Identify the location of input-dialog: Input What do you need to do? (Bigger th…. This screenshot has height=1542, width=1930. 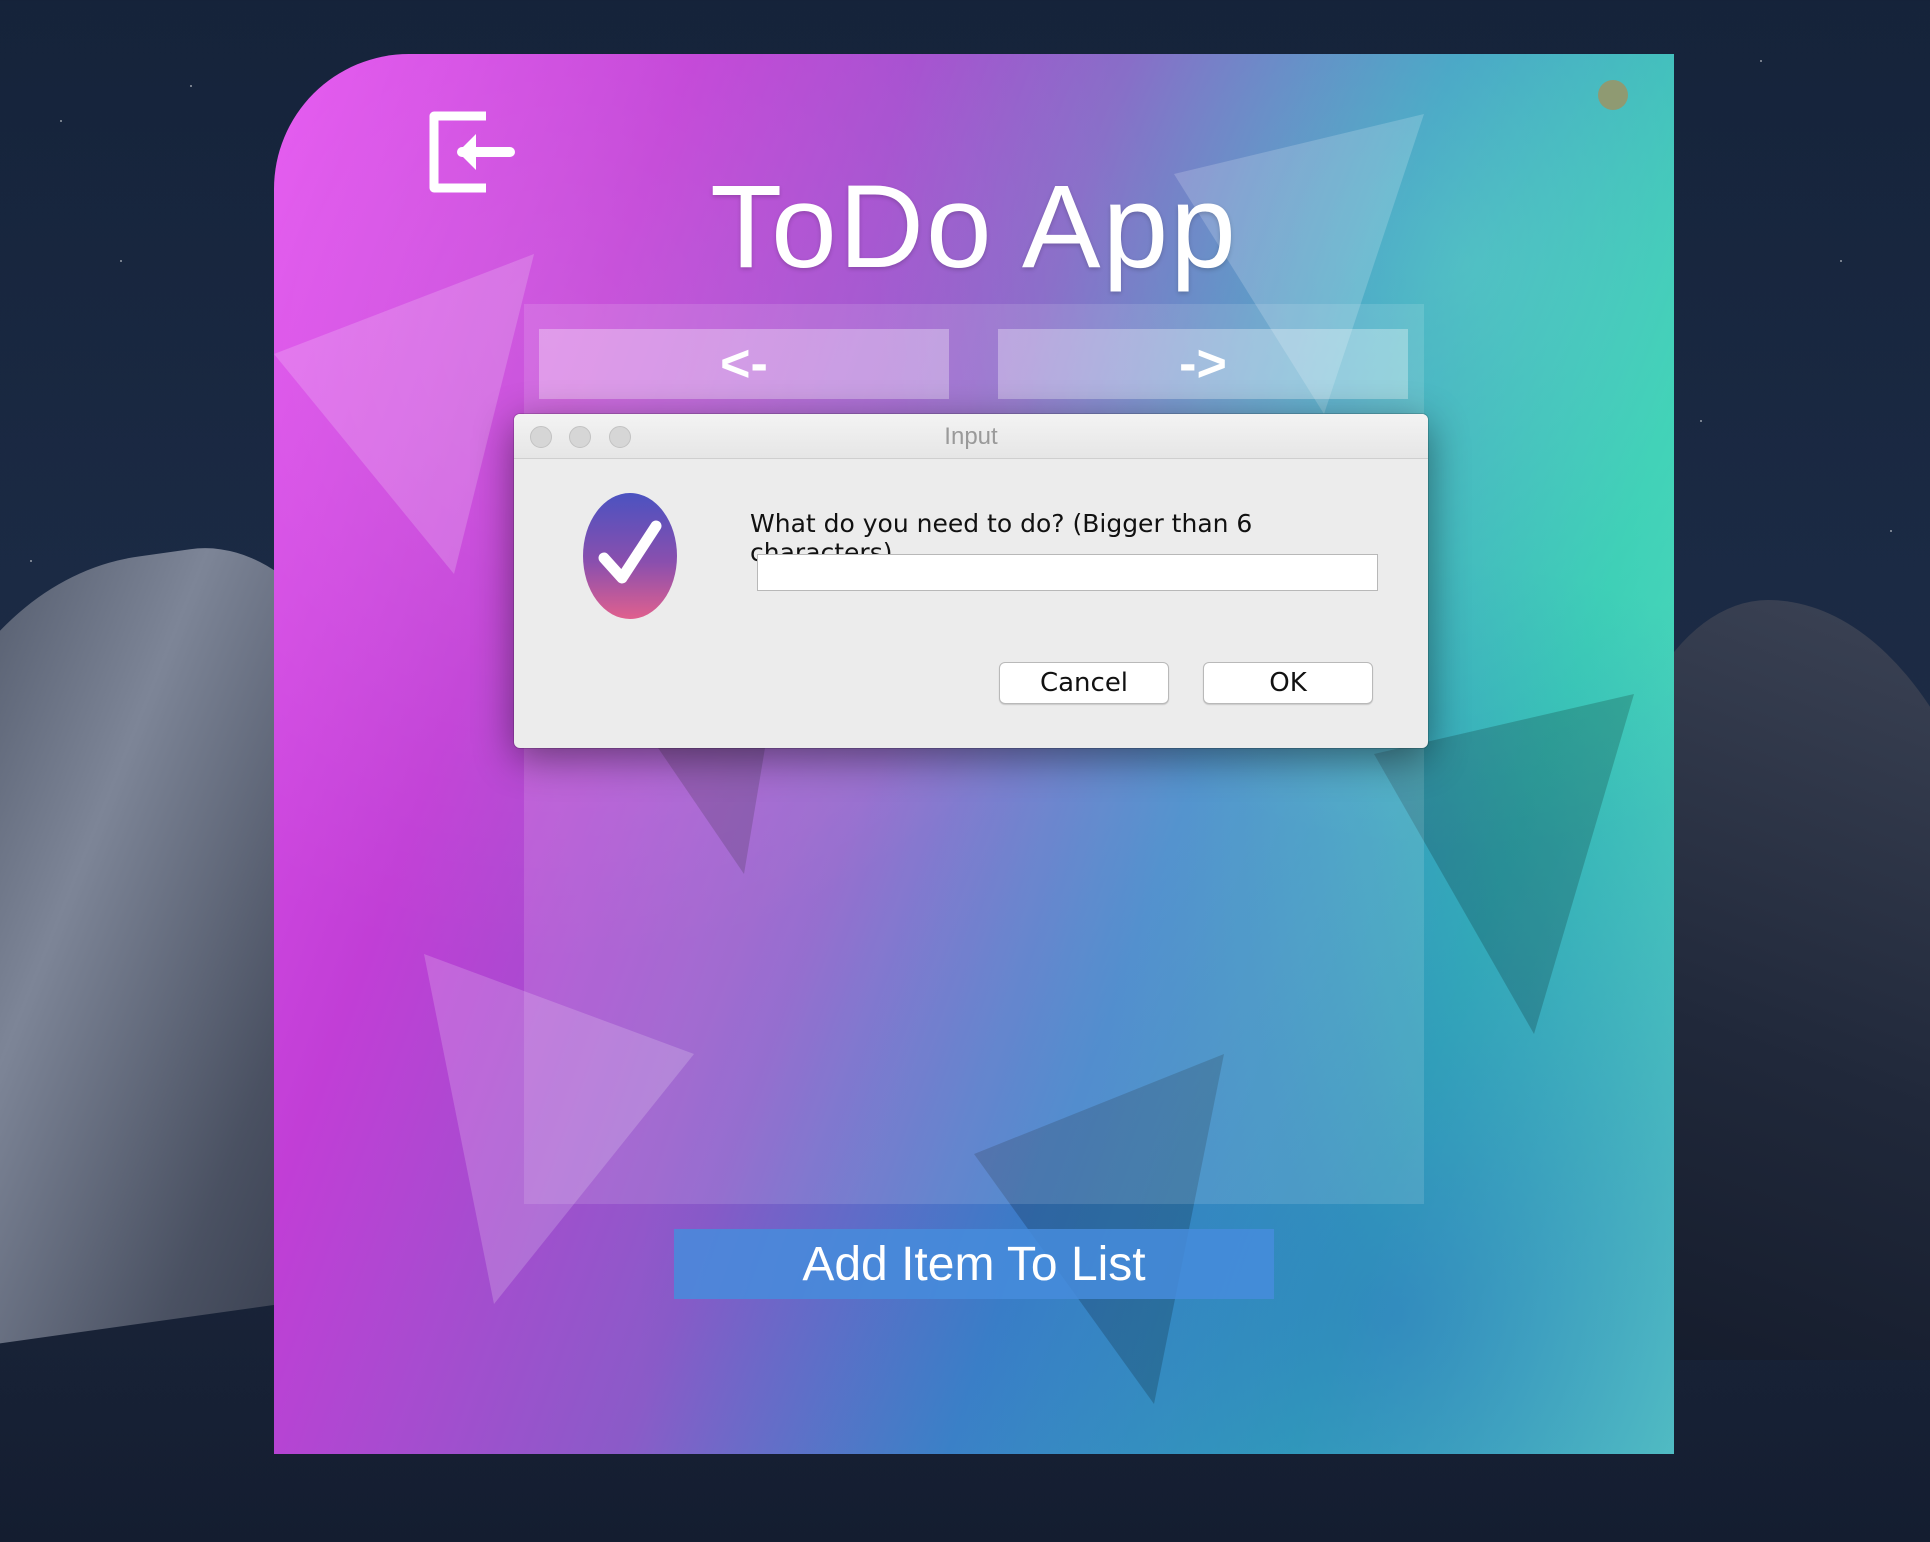
(971, 581).